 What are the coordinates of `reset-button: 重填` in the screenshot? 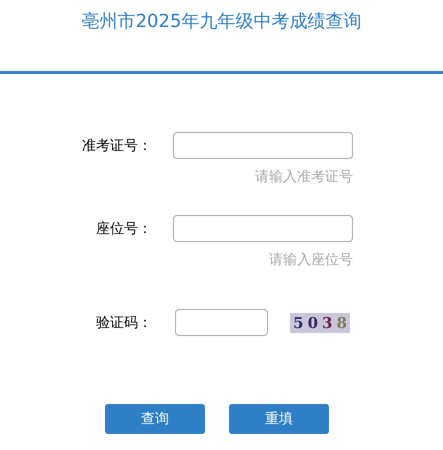 It's located at (279, 419).